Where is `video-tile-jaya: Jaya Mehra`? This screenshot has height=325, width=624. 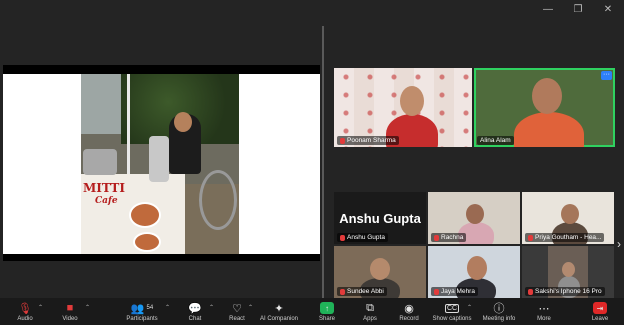
video-tile-jaya: Jaya Mehra is located at coordinates (474, 272).